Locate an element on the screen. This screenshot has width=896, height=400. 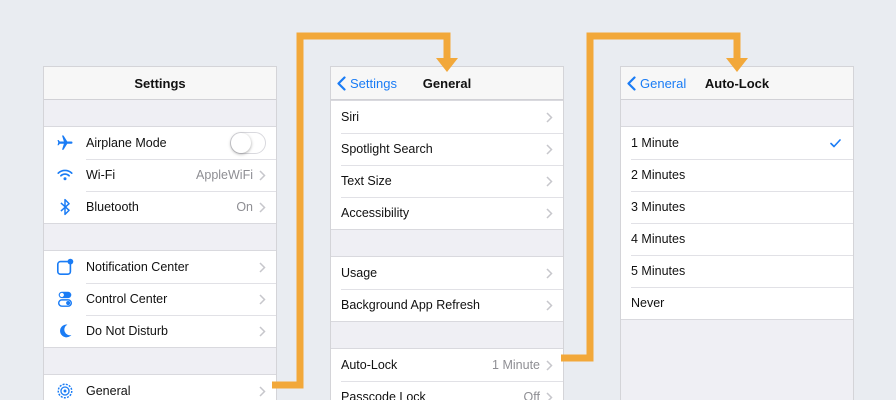
settings-navbar: Settings is located at coordinates (160, 83).